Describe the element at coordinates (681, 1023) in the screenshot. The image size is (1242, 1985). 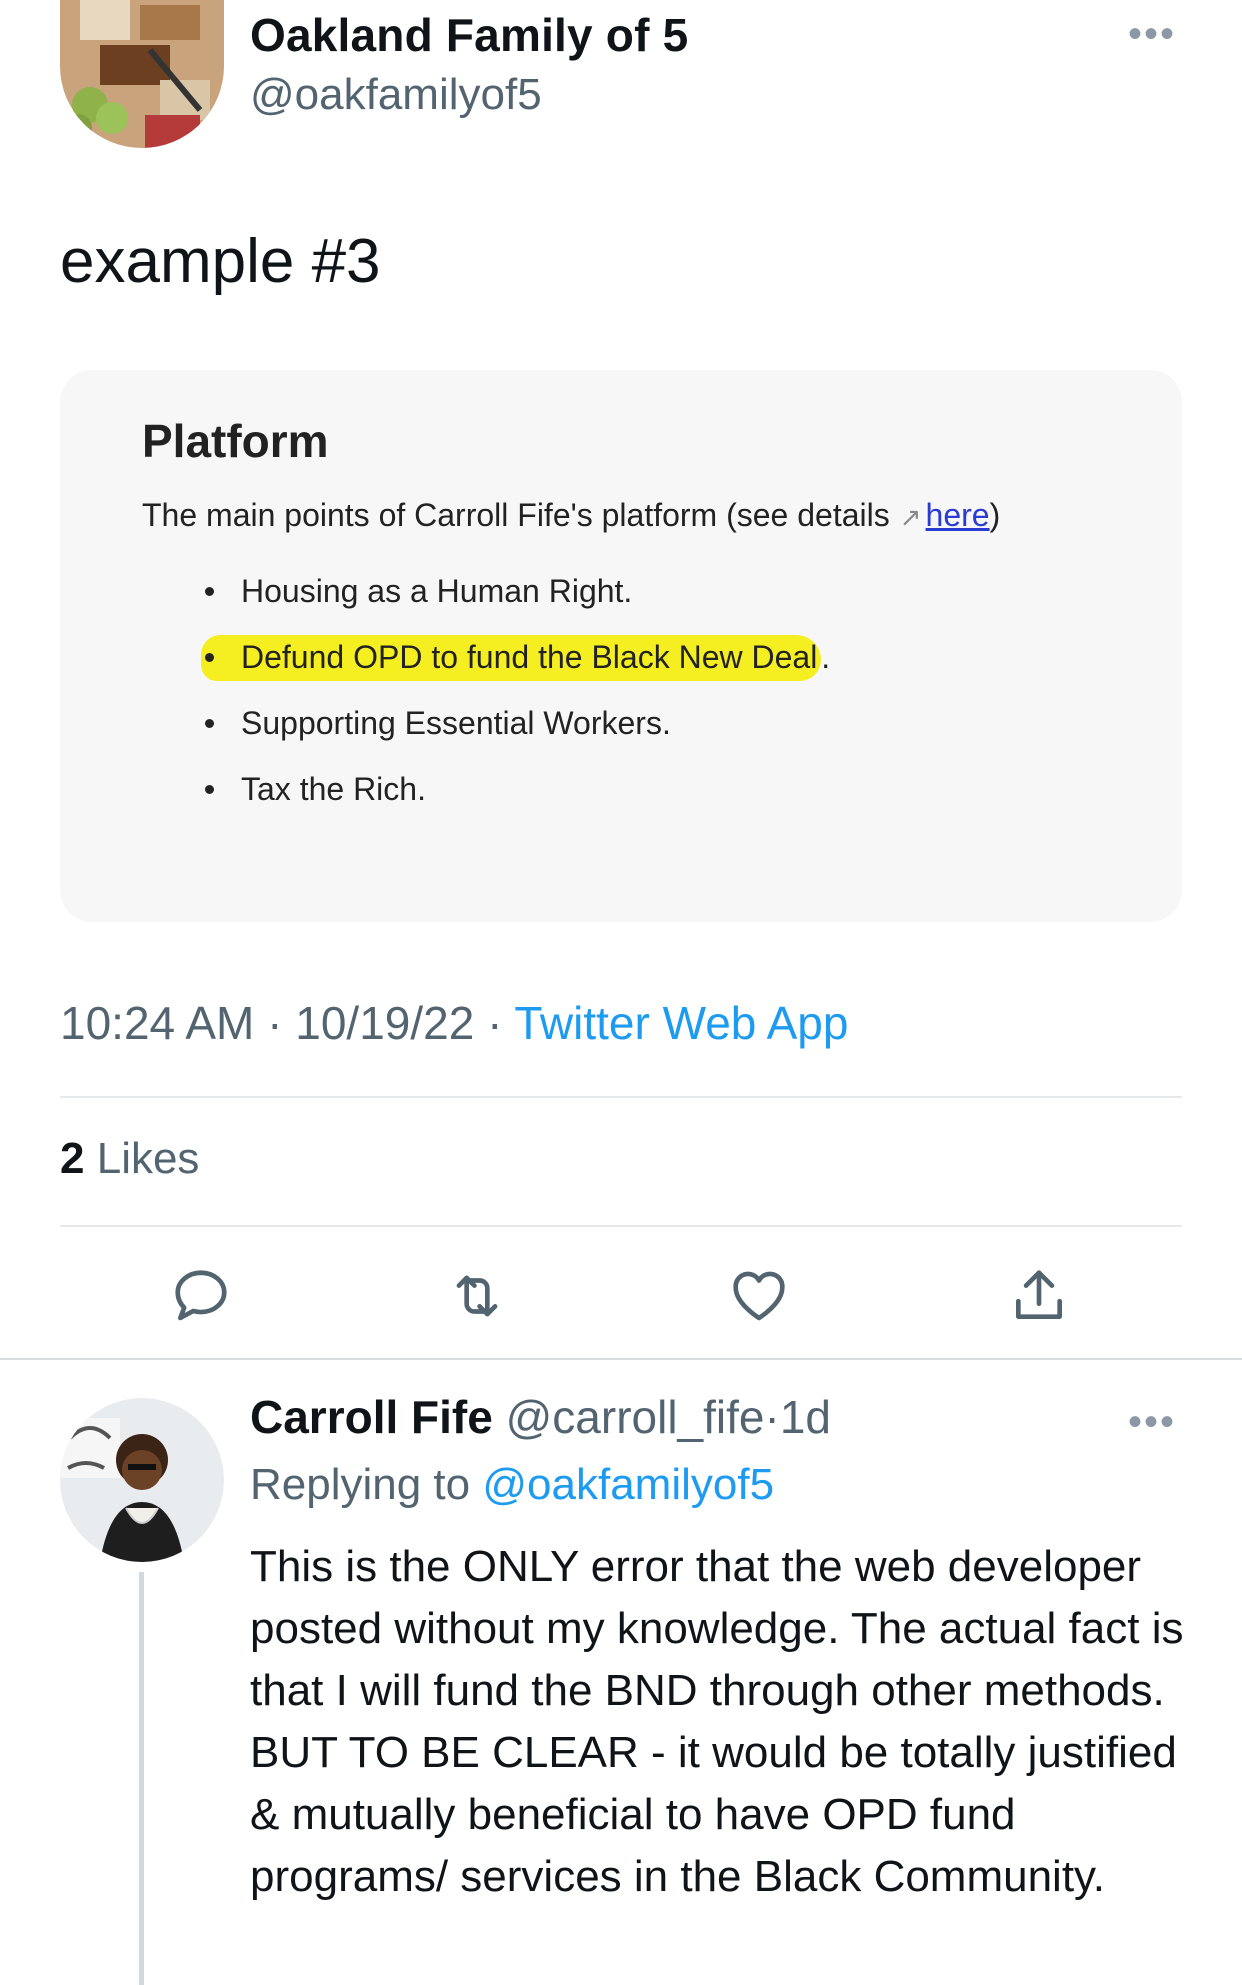
I see `tweet-source: Twitter Web App` at that location.